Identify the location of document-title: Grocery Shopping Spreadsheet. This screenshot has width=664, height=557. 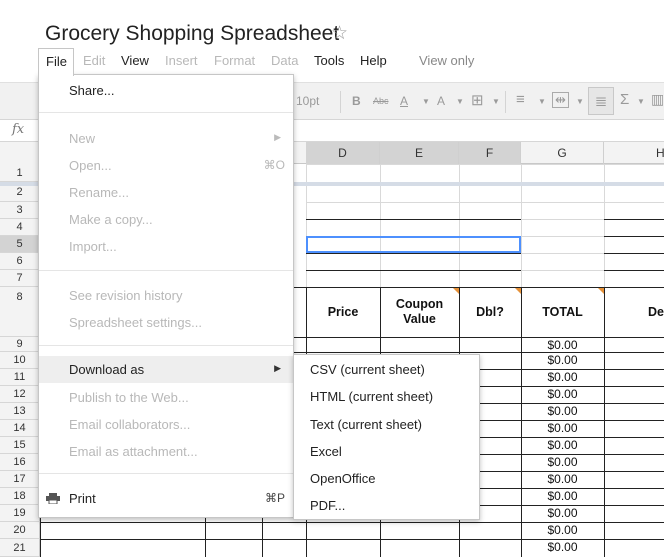
(192, 34).